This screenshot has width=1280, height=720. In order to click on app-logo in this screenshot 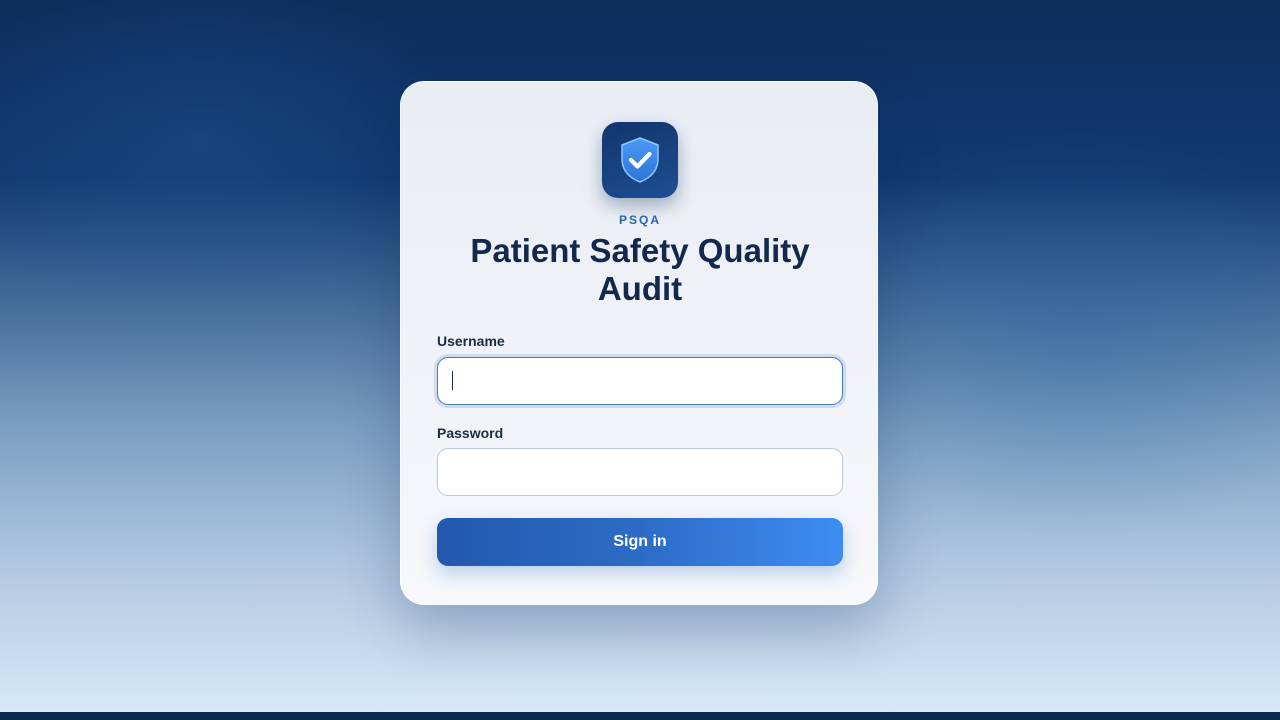, I will do `click(640, 160)`.